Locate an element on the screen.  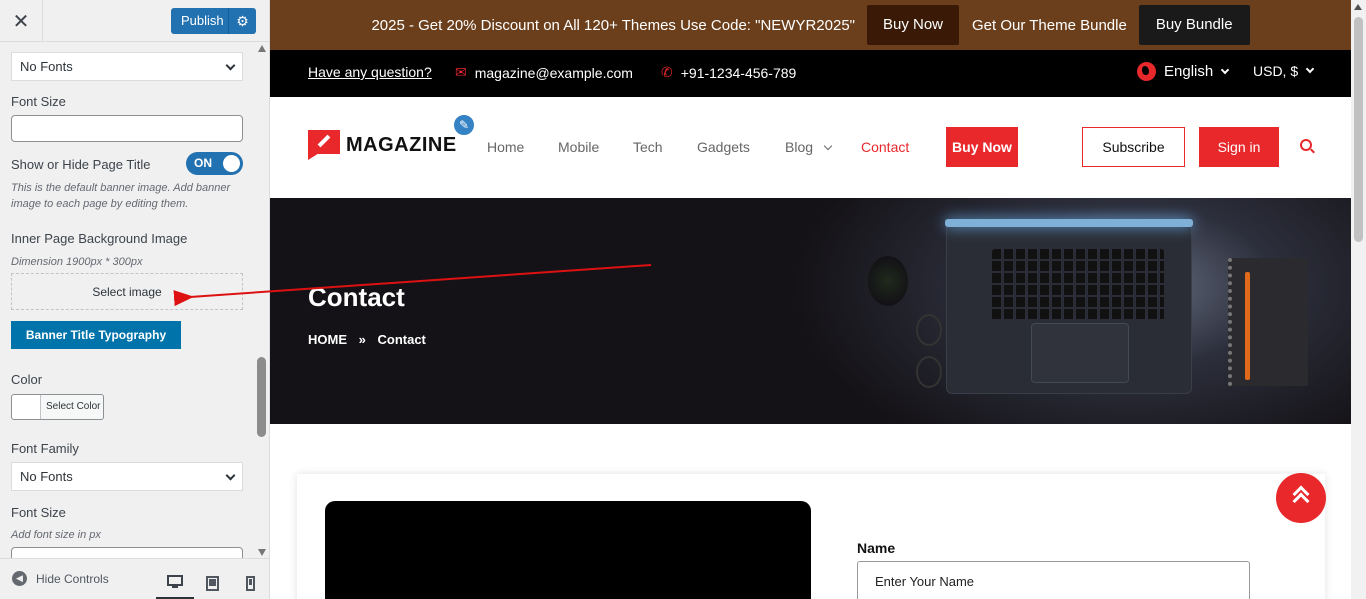
promo-buy-bundle-button: Buy Bundle is located at coordinates (1194, 25).